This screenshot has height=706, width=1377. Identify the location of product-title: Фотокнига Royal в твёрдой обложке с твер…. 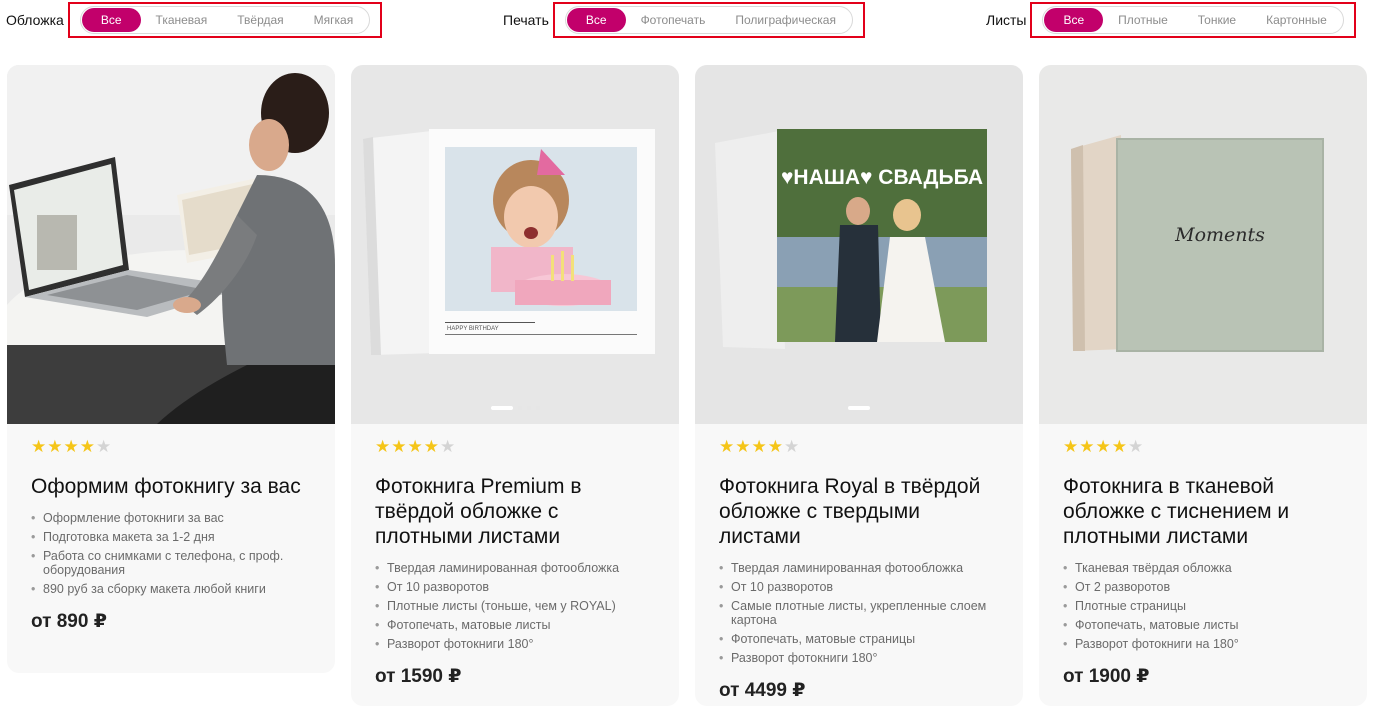
(859, 511).